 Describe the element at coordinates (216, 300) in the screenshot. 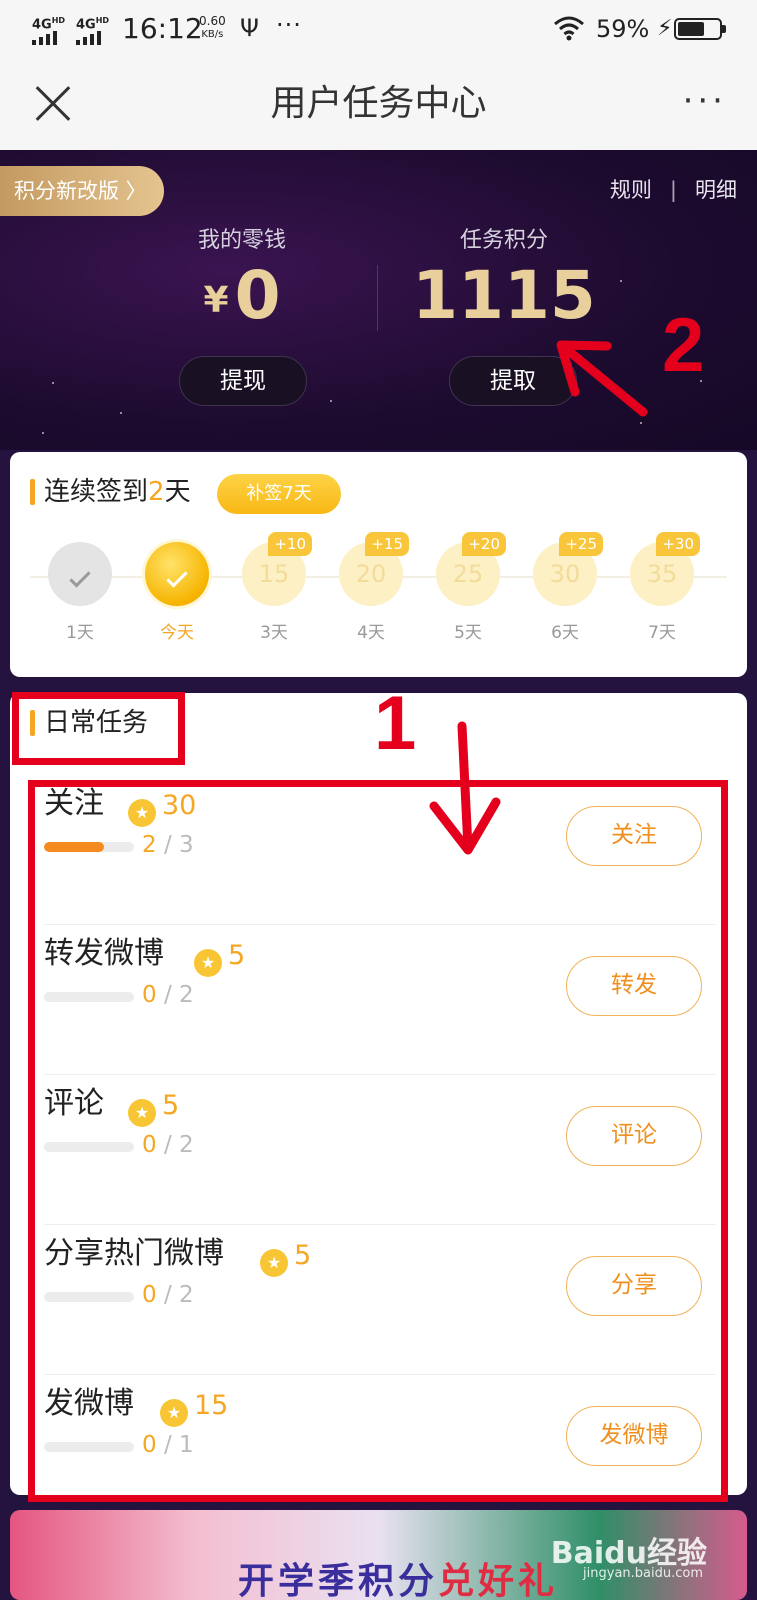

I see `currency-symbol: ¥` at that location.